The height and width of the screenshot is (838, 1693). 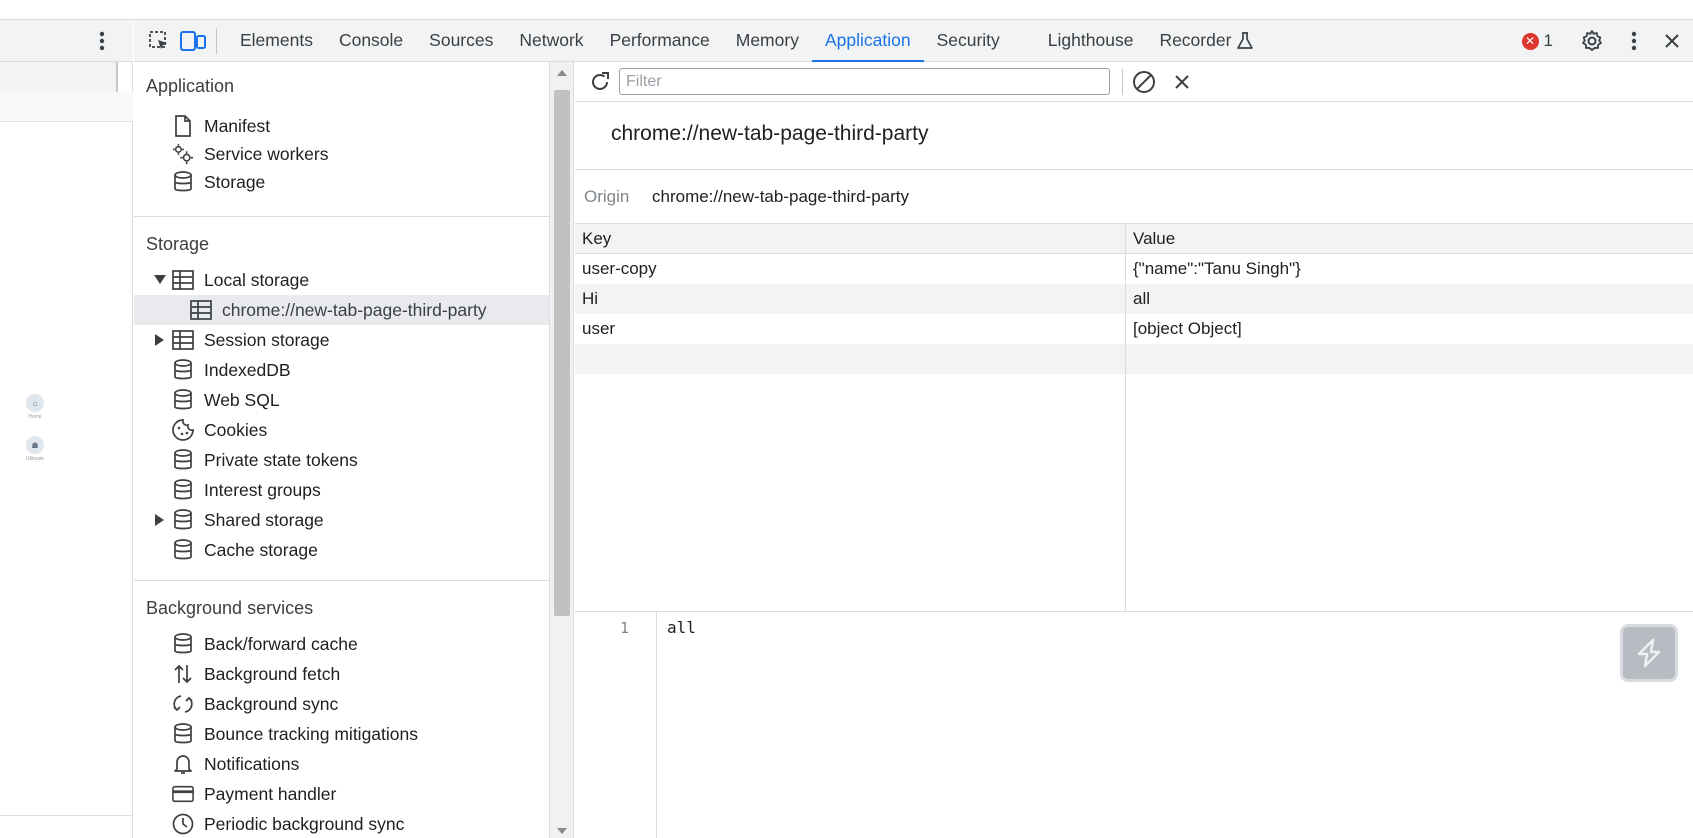 I want to click on mini-app-label: Ultimate, so click(x=35, y=459).